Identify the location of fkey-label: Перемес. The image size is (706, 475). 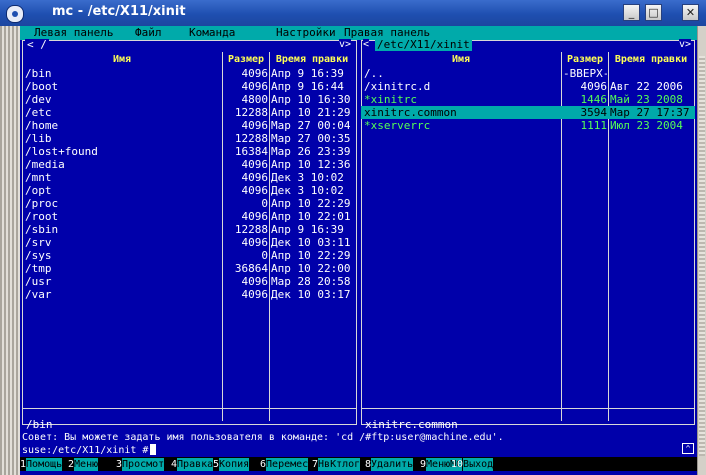
(287, 464).